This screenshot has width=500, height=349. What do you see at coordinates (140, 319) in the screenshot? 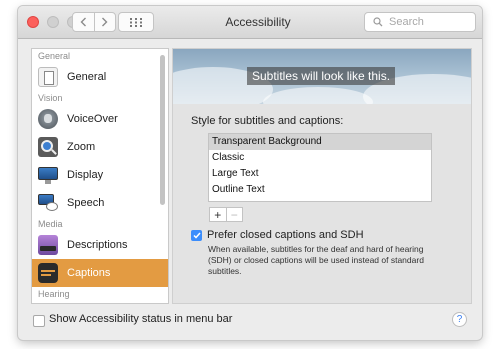
I see `status-menu-label: Show Accessibility status in menu bar` at bounding box center [140, 319].